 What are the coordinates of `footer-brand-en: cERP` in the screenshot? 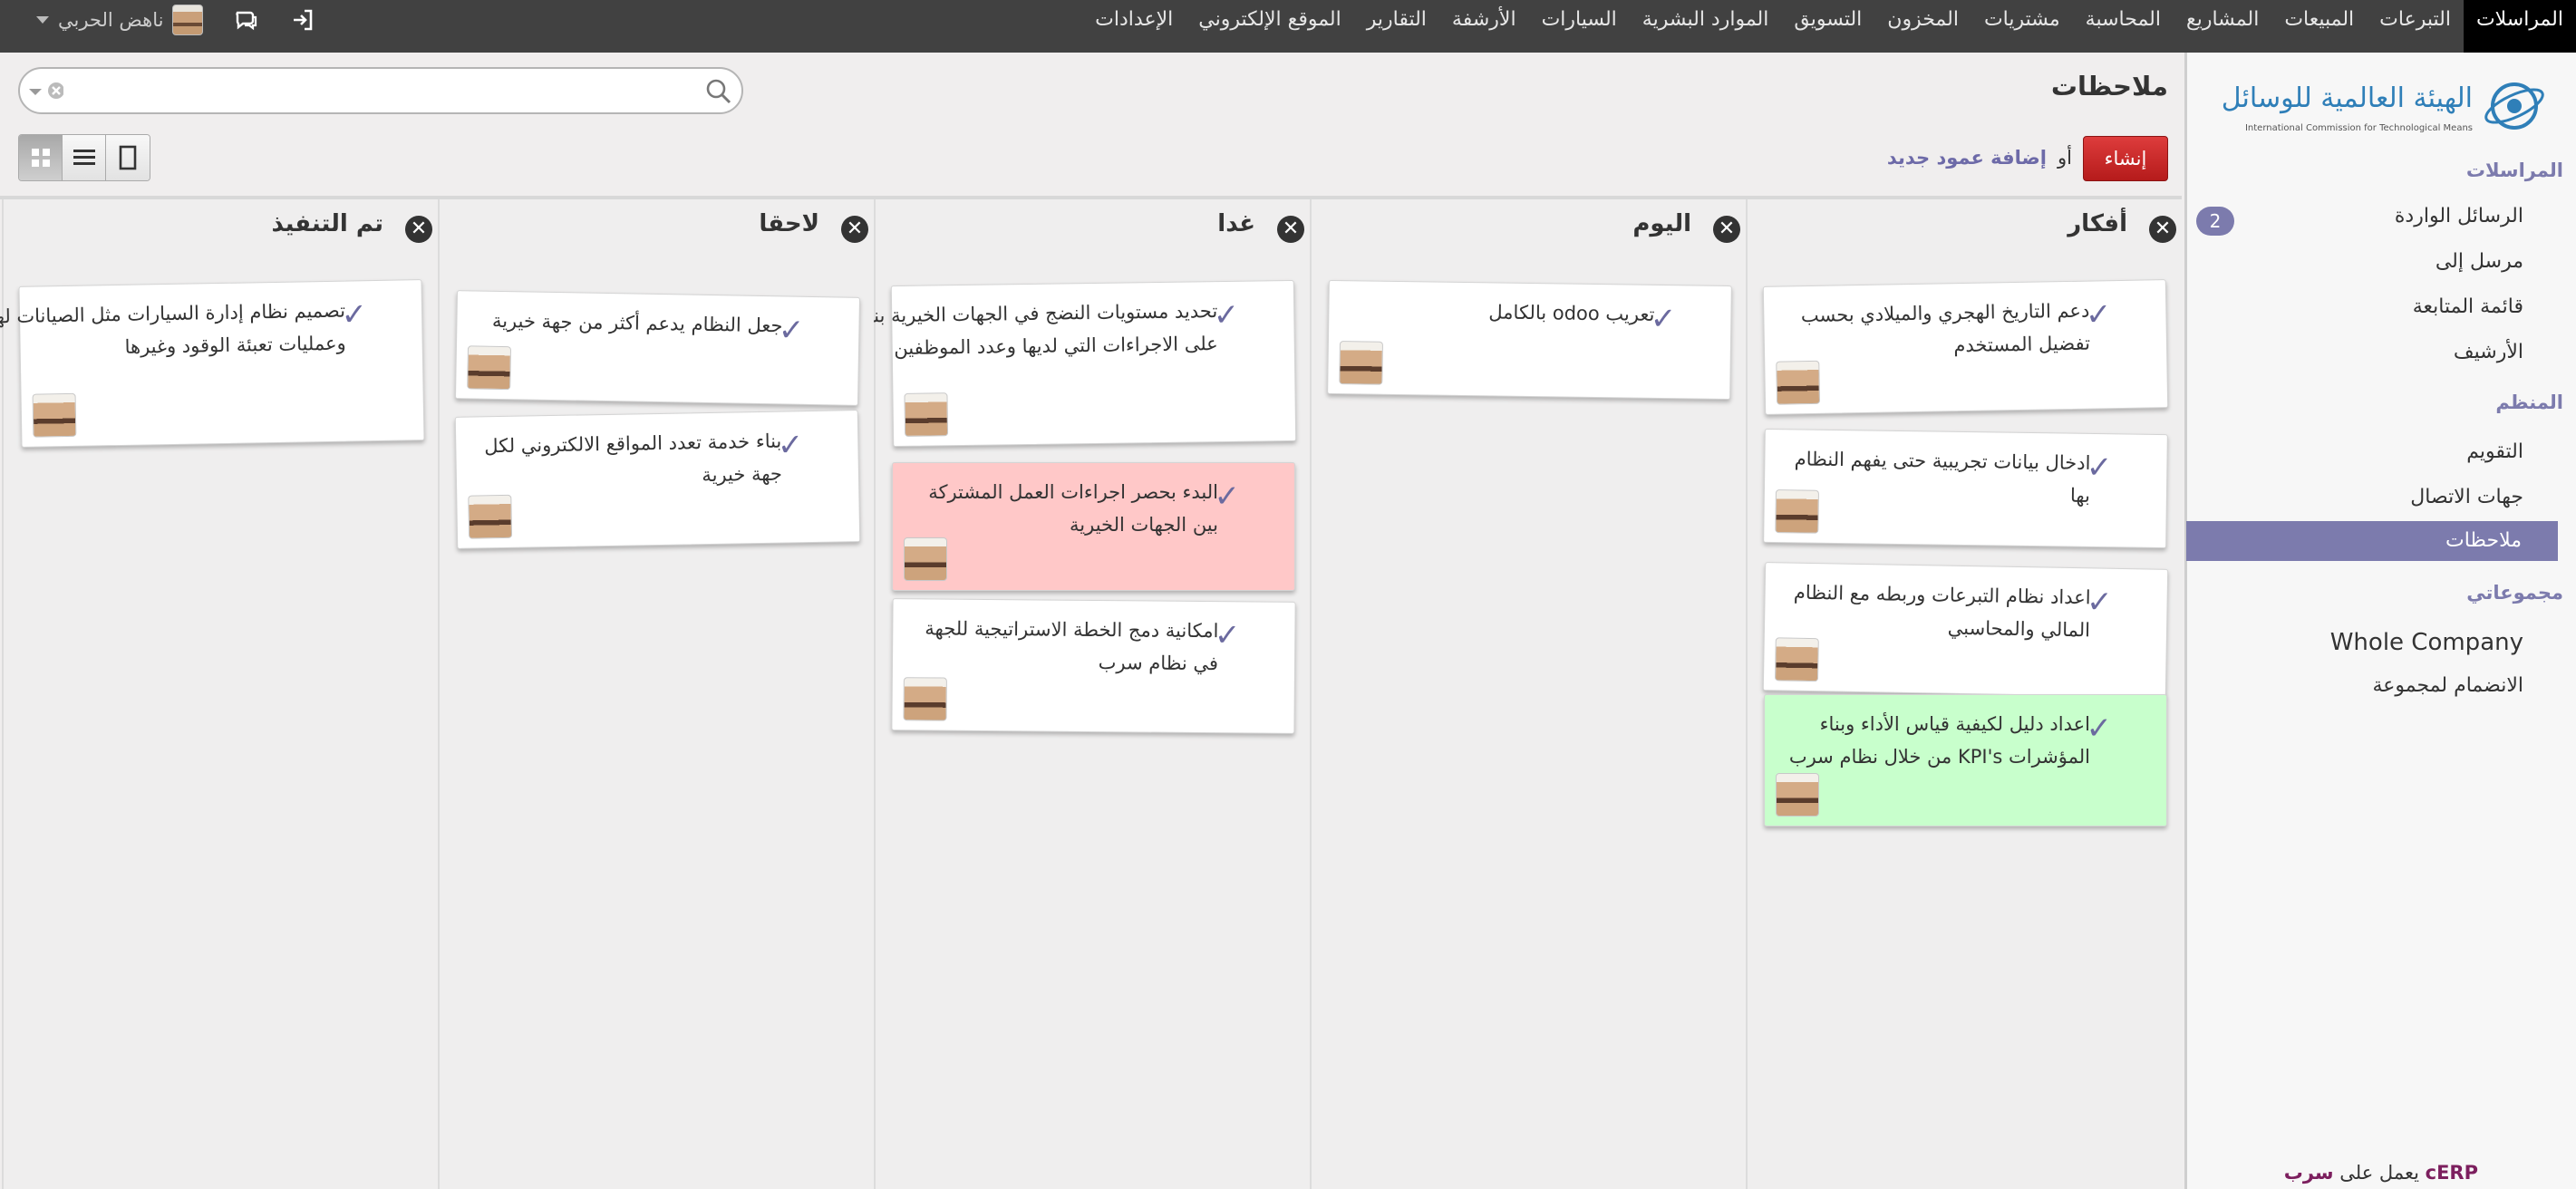 It's located at (2452, 1173).